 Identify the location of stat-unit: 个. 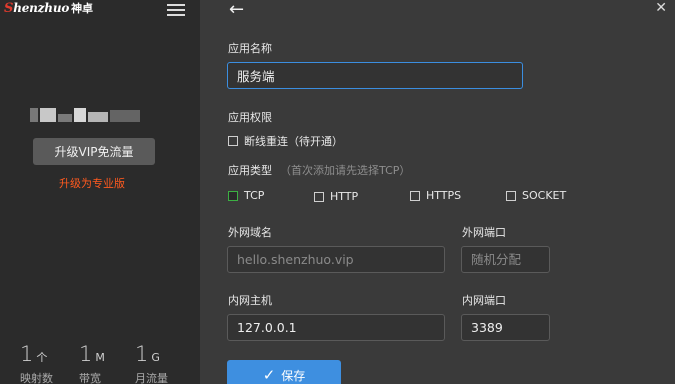
(42, 357).